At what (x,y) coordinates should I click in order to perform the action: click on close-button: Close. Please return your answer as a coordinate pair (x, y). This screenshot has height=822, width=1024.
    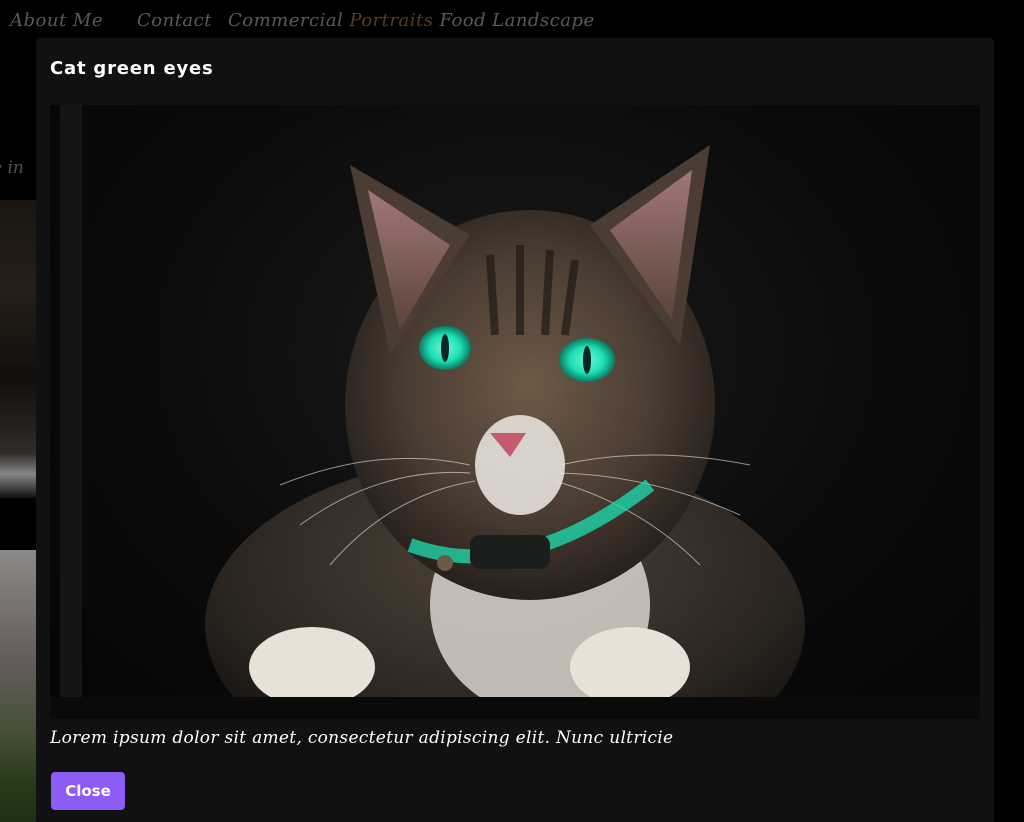
    Looking at the image, I should click on (88, 791).